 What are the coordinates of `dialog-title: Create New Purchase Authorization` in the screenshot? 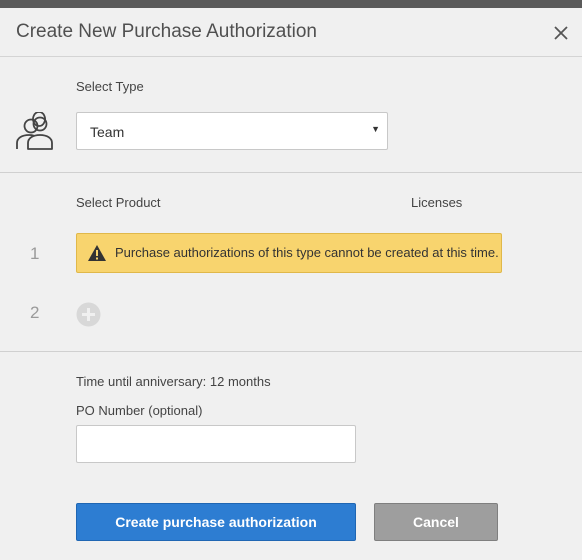 It's located at (166, 31).